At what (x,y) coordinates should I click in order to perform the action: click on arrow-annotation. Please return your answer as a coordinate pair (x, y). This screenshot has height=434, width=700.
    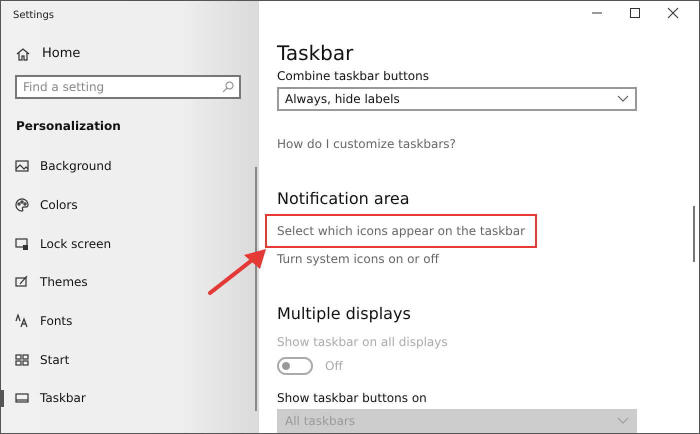
    Looking at the image, I should click on (237, 272).